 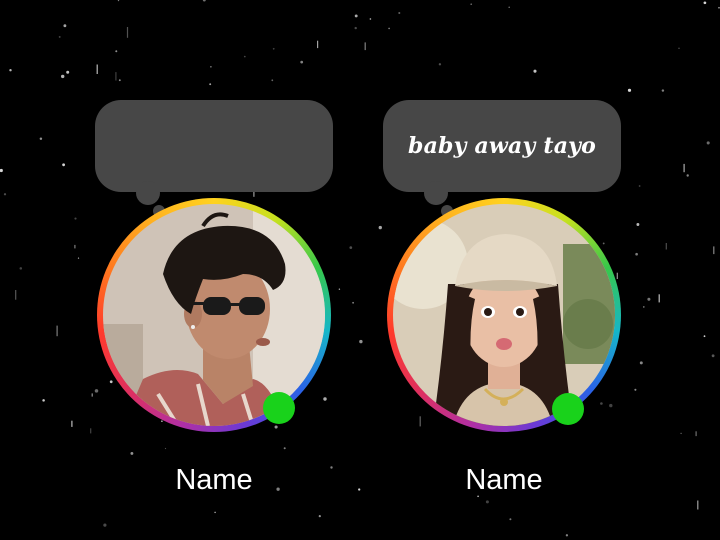 I want to click on note-text: baby away tayo, so click(x=502, y=146).